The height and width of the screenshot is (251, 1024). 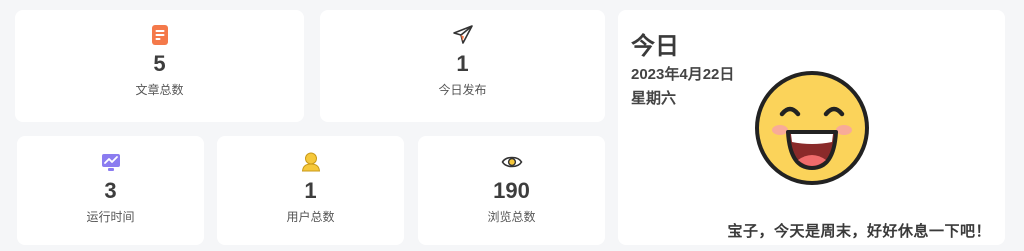 I want to click on view-count-value: 190, so click(x=511, y=190).